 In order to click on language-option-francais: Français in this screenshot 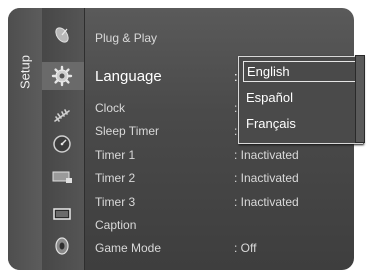, I will do `click(299, 123)`.